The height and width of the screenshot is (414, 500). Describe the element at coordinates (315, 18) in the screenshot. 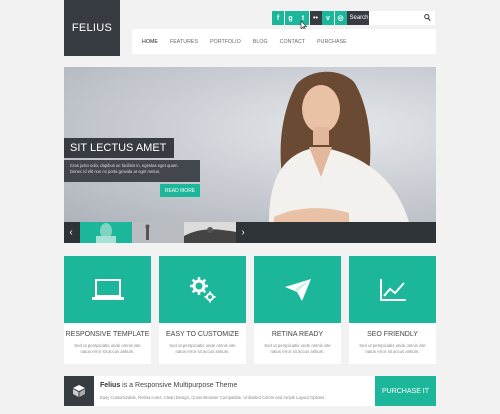

I see `flickr-icon: ••` at that location.